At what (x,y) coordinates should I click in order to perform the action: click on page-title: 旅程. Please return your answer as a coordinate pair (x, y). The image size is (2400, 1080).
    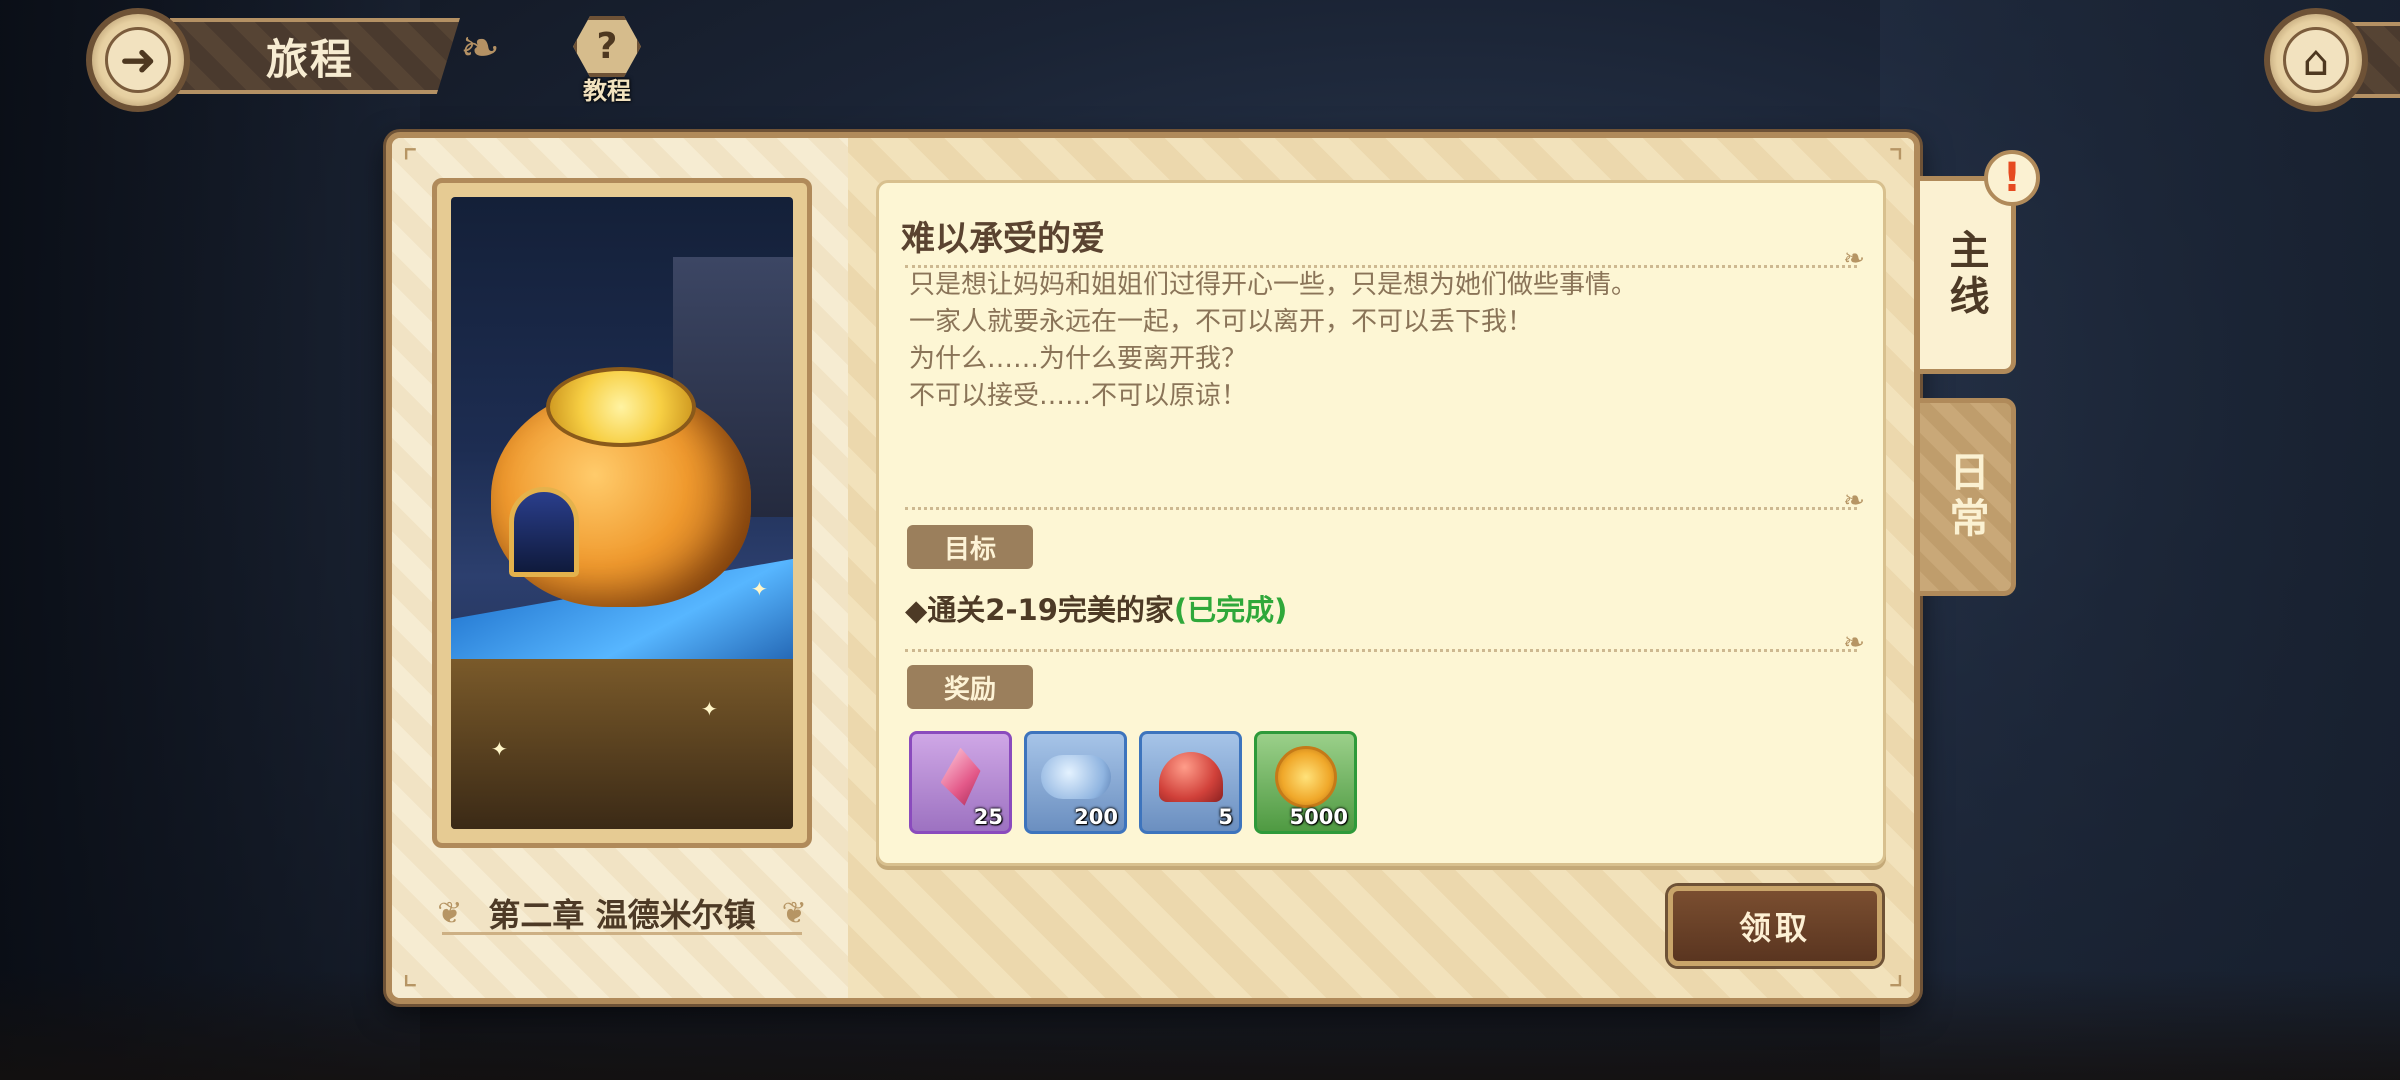
    Looking at the image, I should click on (310, 59).